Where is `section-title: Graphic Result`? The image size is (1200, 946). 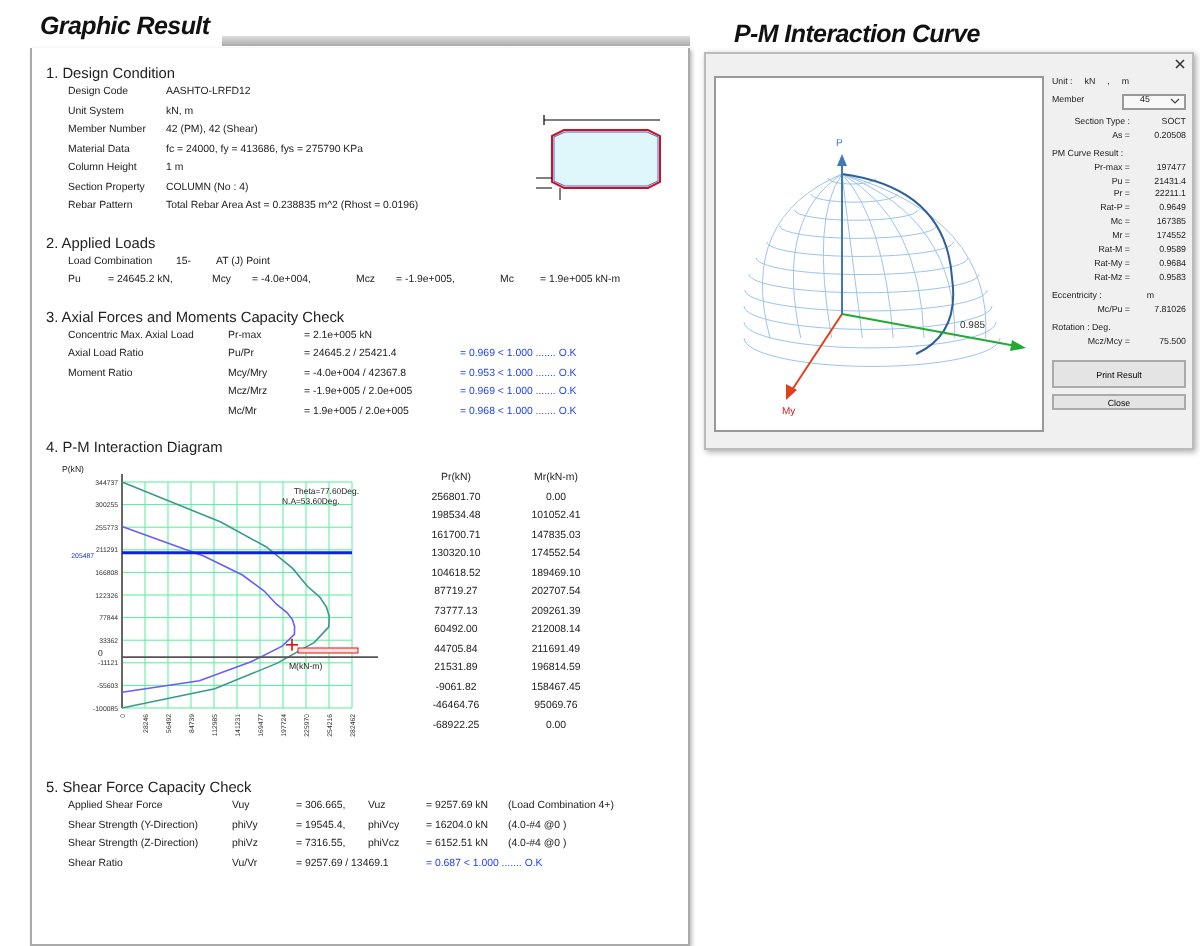 section-title: Graphic Result is located at coordinates (125, 28).